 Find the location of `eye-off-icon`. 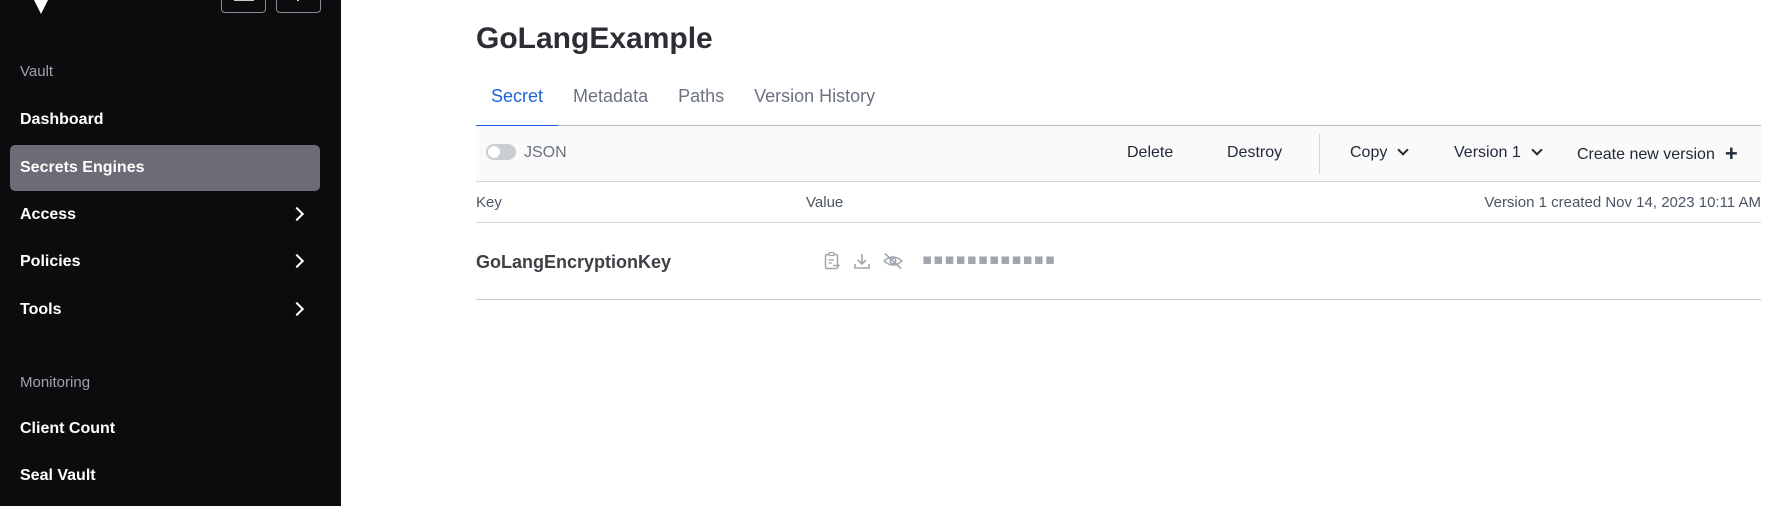

eye-off-icon is located at coordinates (893, 261).